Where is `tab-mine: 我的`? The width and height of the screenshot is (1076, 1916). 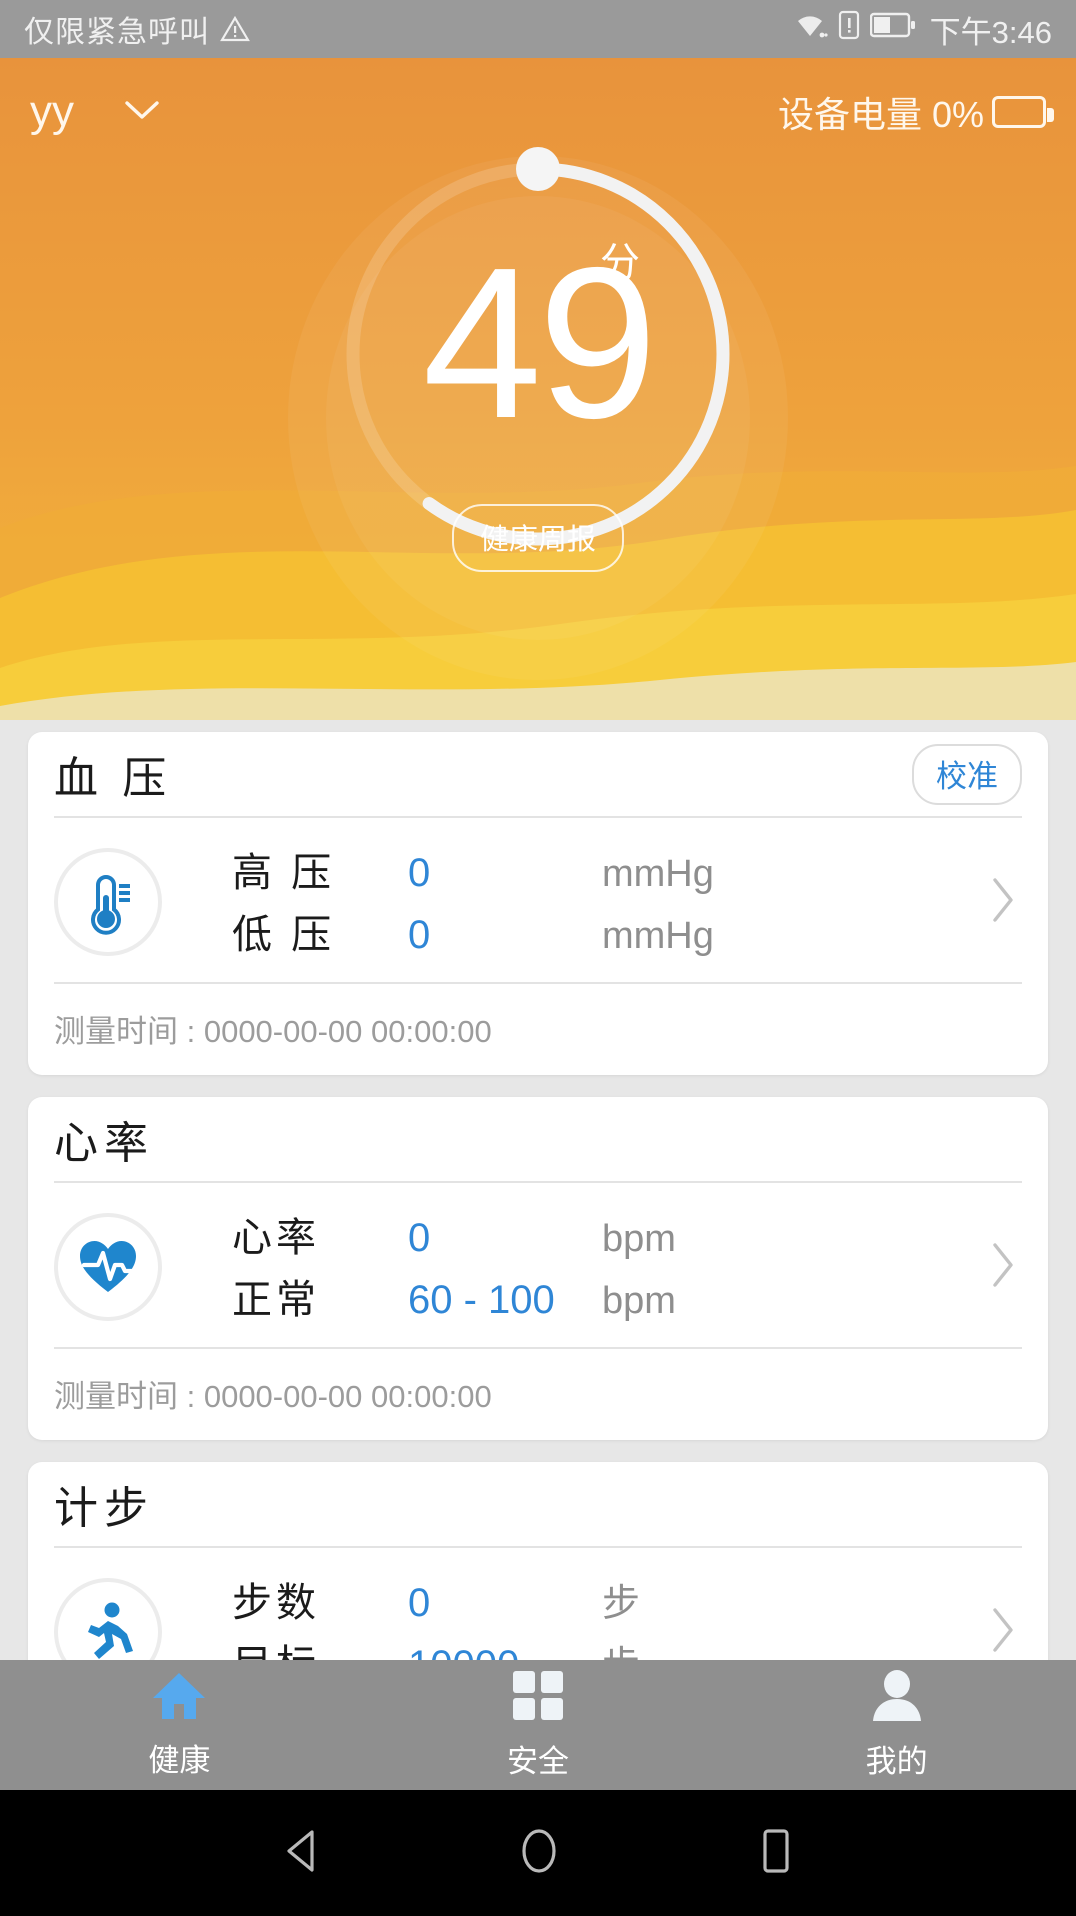
tab-mine: 我的 is located at coordinates (896, 1725).